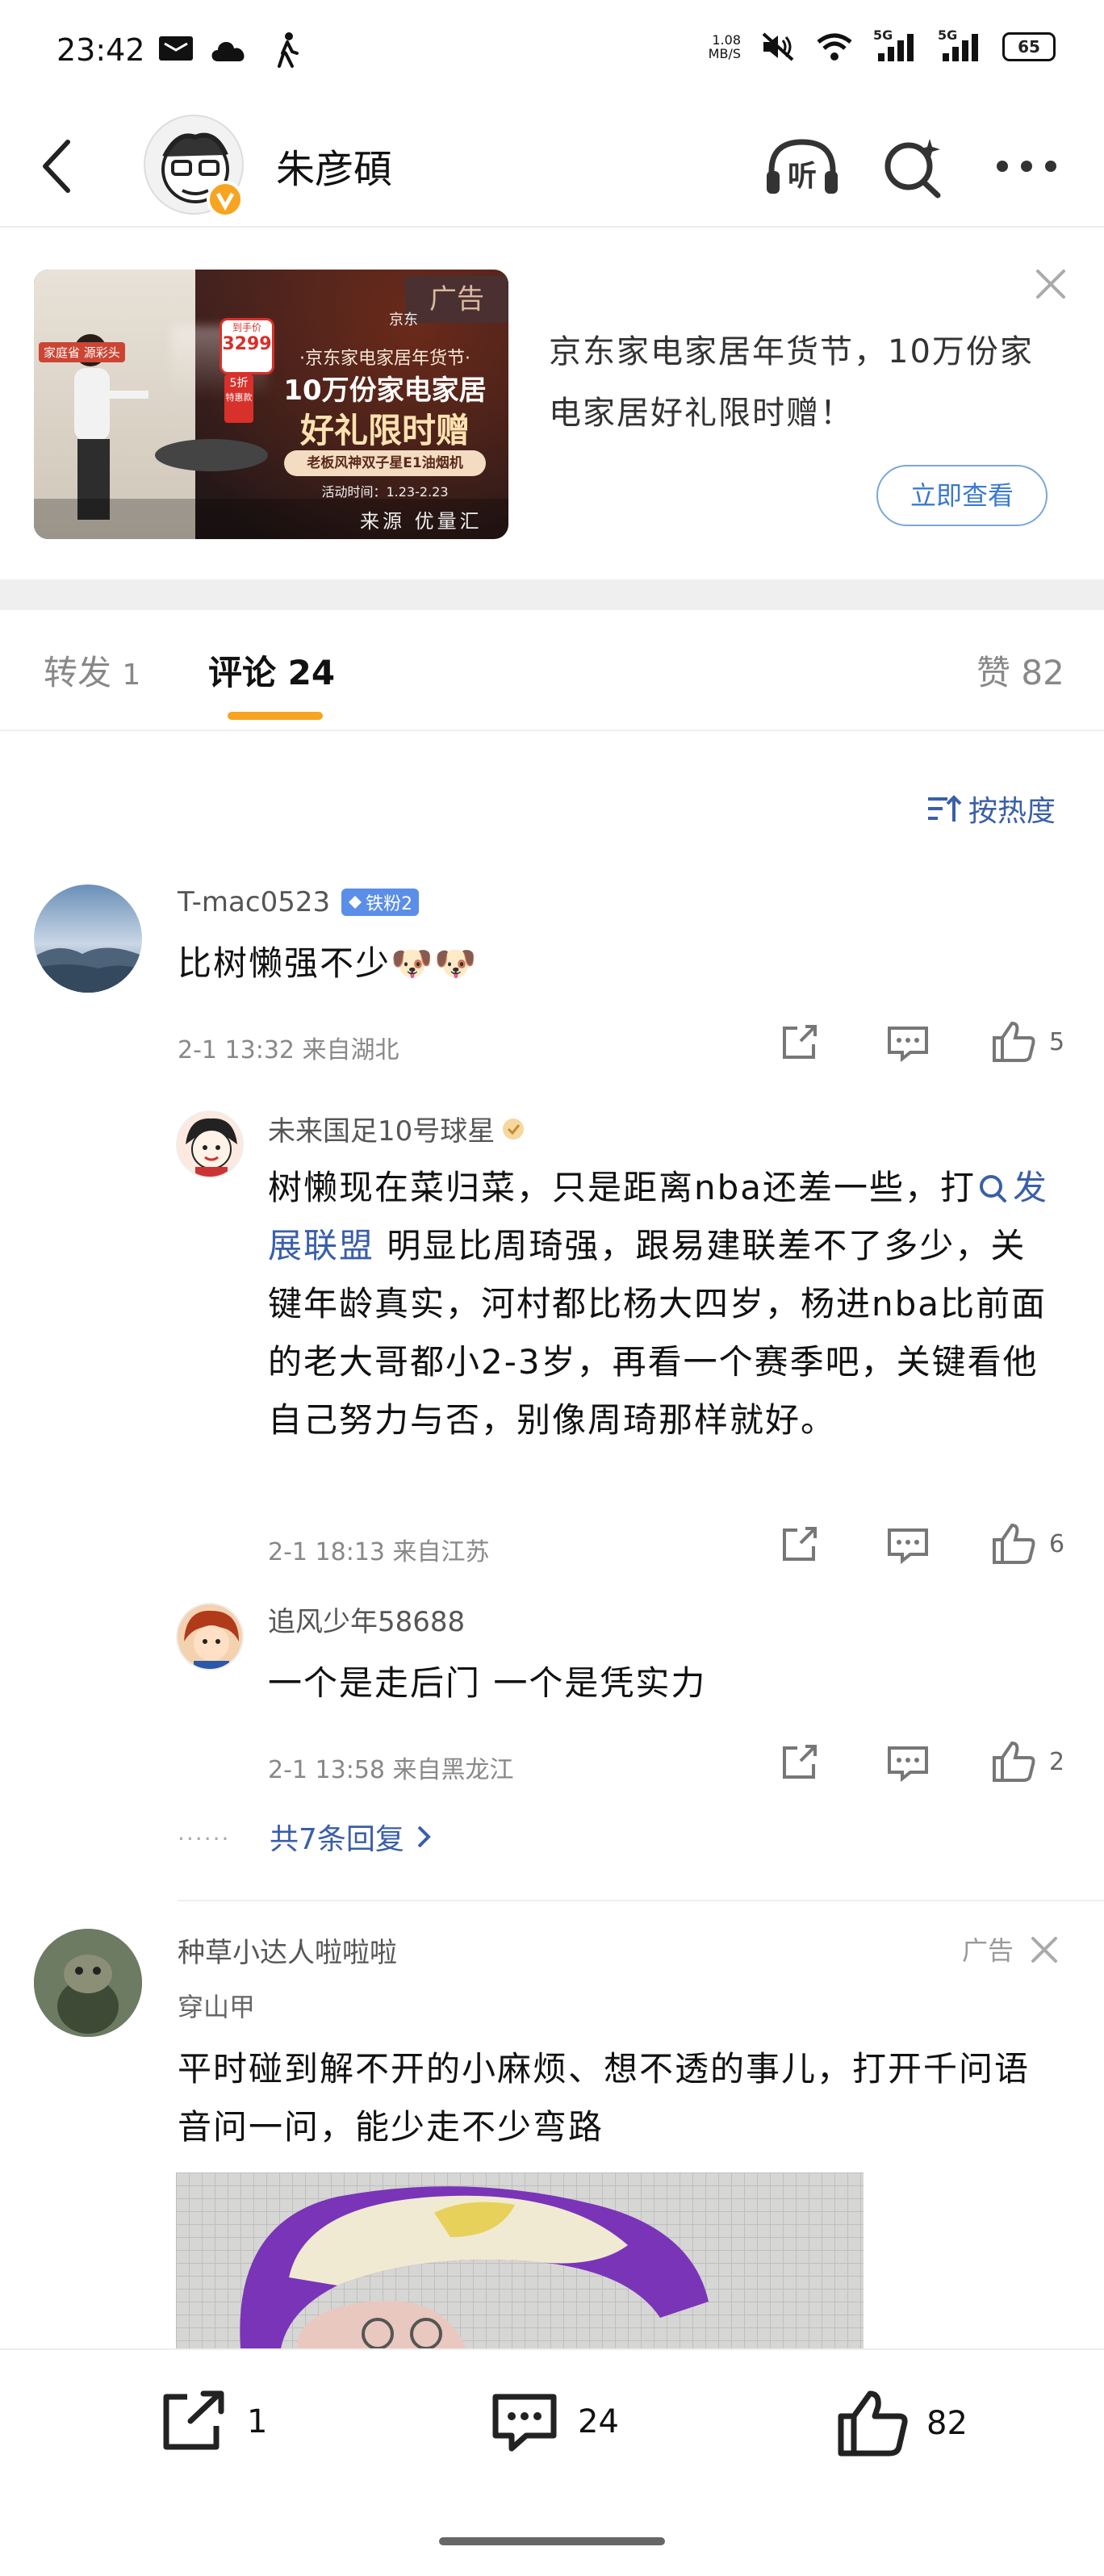  What do you see at coordinates (100, 50) in the screenshot?
I see `status-time: 23:42` at bounding box center [100, 50].